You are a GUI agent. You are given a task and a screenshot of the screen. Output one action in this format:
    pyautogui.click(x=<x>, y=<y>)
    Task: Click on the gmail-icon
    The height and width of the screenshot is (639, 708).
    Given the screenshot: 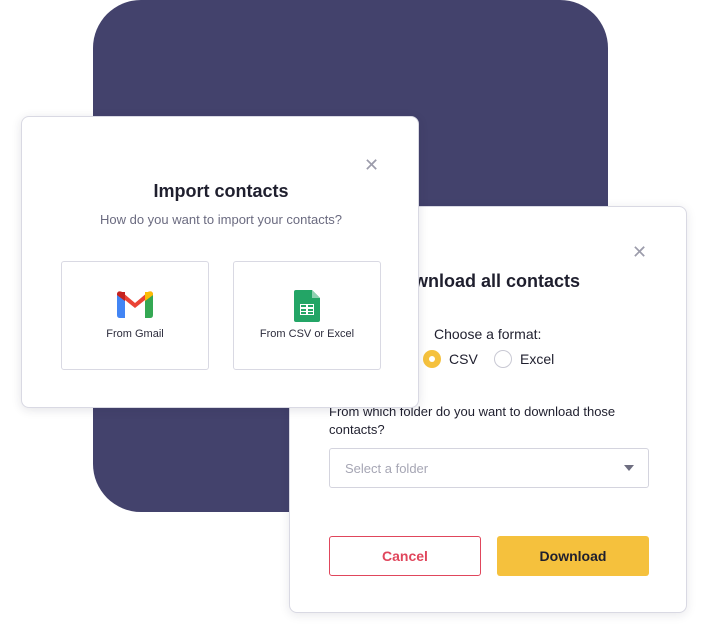 What is the action you would take?
    pyautogui.click(x=135, y=306)
    